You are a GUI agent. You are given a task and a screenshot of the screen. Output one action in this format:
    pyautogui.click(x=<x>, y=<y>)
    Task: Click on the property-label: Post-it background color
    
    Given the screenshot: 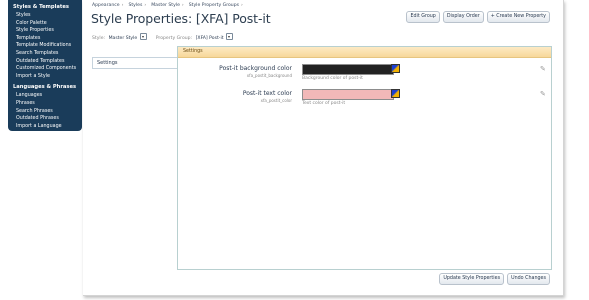 What is the action you would take?
    pyautogui.click(x=255, y=68)
    